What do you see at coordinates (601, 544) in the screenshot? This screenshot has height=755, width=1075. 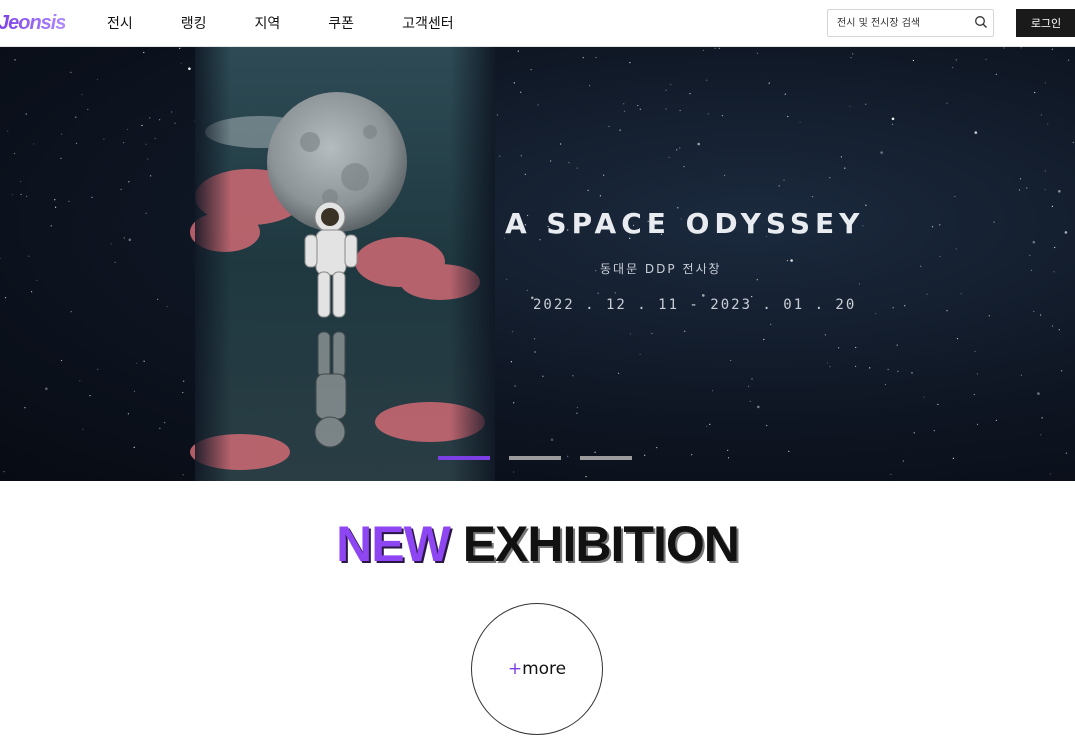 I see `section-title-rest: EXHIBITION` at bounding box center [601, 544].